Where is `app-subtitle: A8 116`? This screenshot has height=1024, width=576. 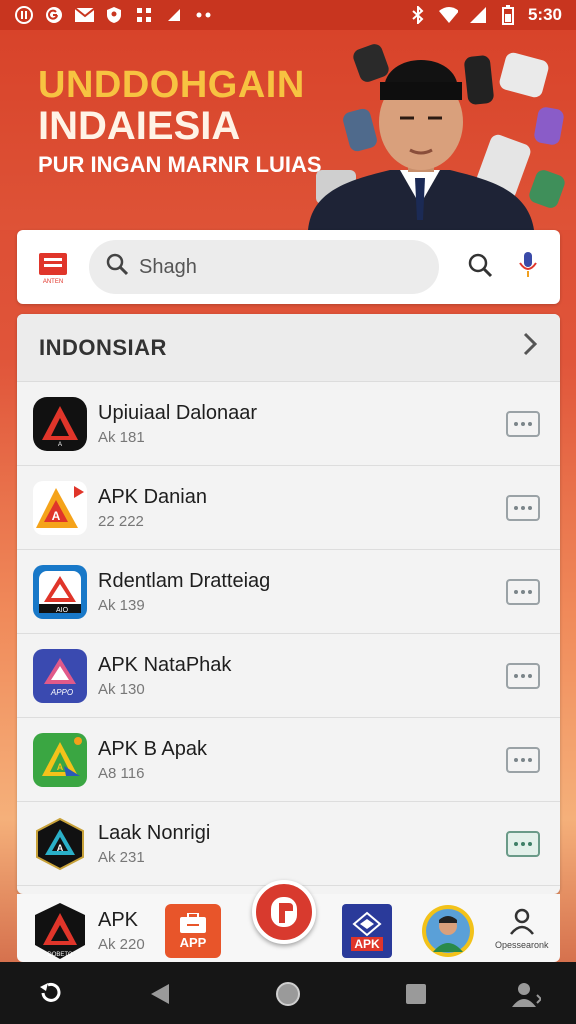
app-subtitle: A8 116 is located at coordinates (121, 773).